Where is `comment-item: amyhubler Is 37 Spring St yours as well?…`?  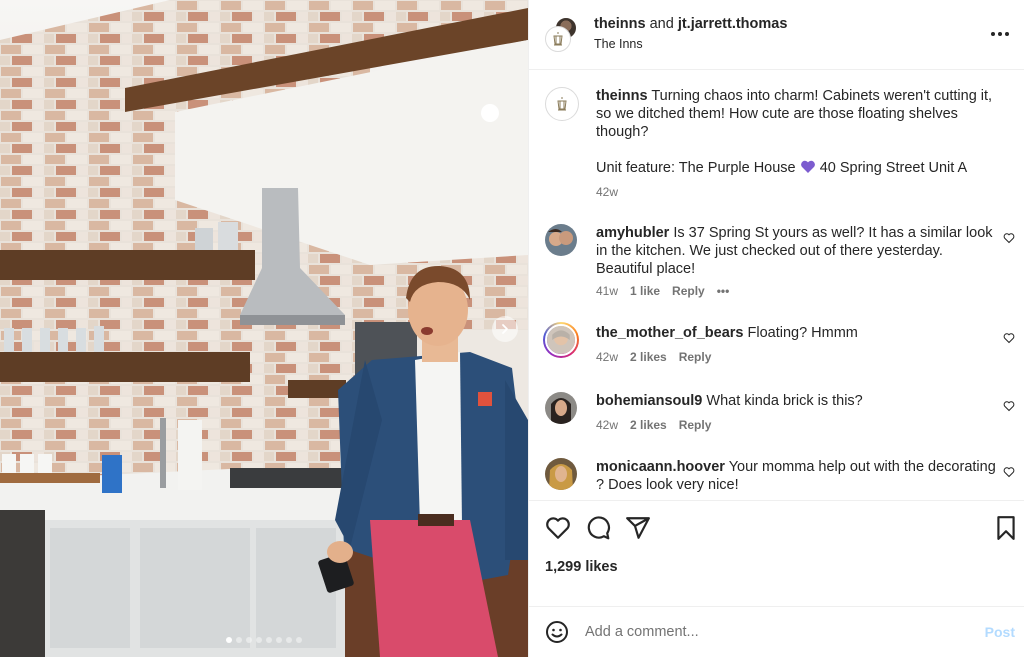
comment-item: amyhubler Is 37 Spring St yours as well?… is located at coordinates (780, 261).